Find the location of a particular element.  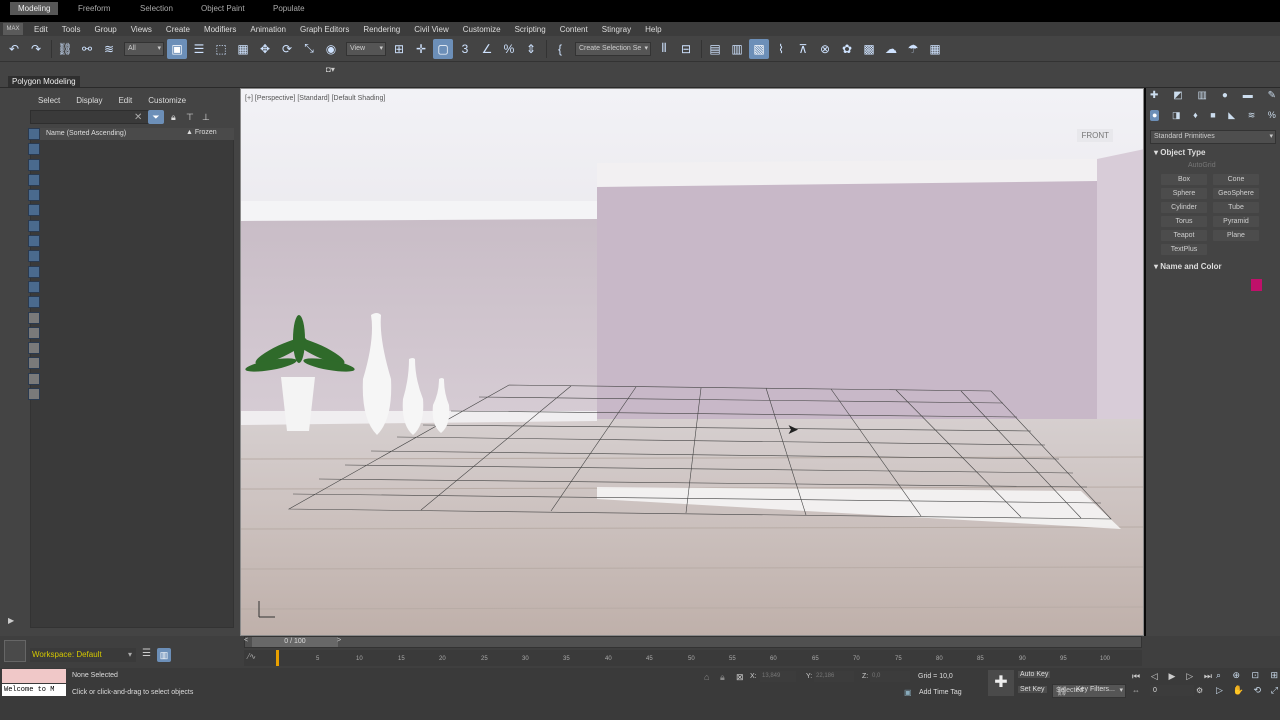

menu-civil-view: Civil View is located at coordinates (431, 29).